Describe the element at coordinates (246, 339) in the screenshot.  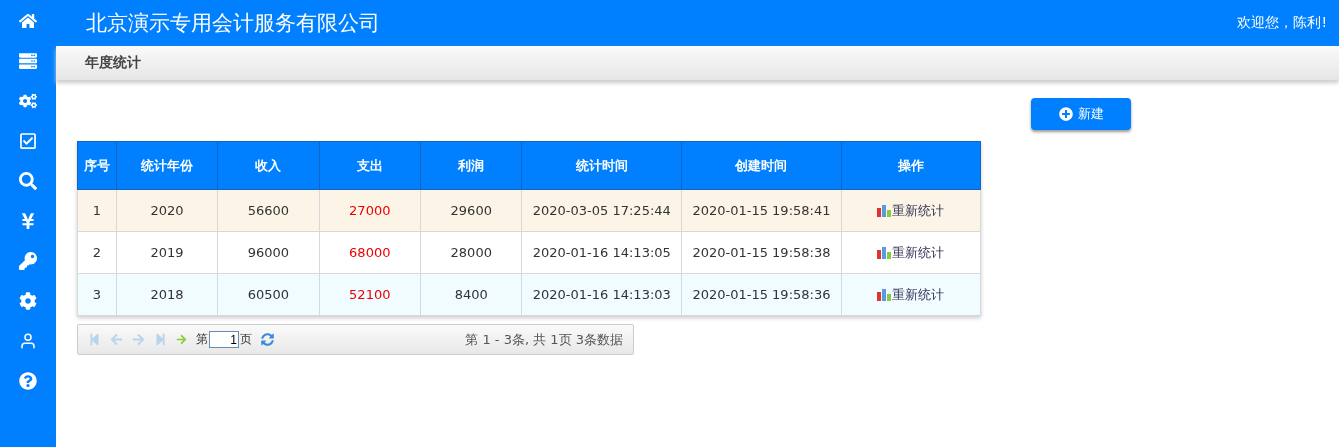
I see `page-suffix: 页` at that location.